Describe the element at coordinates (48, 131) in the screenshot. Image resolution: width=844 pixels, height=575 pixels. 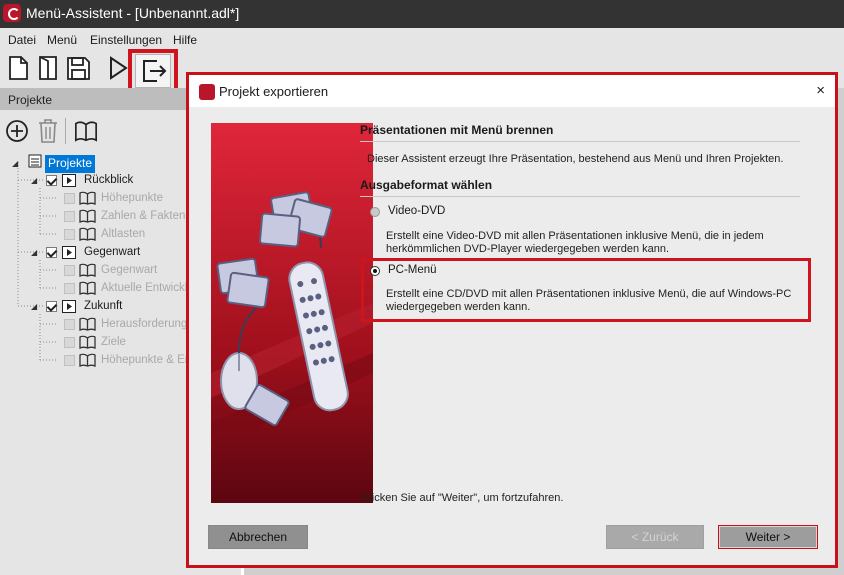
I see `trash-icon` at that location.